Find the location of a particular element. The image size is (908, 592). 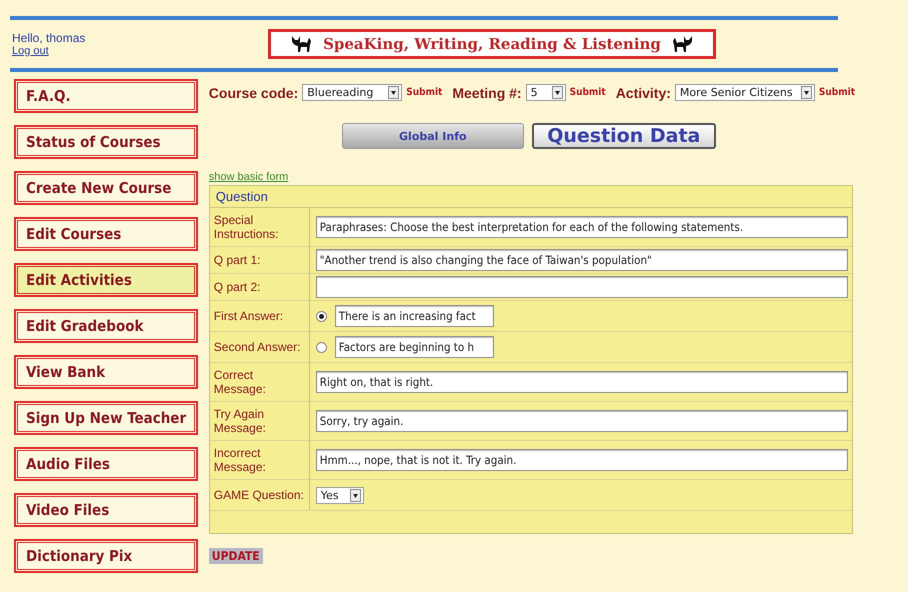

answer-field: There is an increasing fact is located at coordinates (414, 316).